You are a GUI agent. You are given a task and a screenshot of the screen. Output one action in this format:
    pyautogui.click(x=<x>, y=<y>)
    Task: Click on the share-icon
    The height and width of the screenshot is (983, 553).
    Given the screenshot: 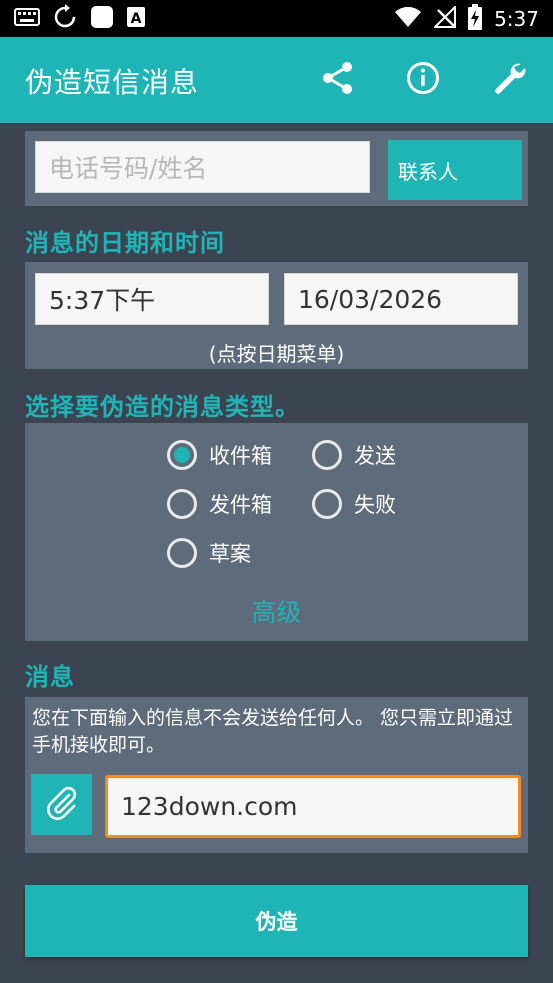 What is the action you would take?
    pyautogui.click(x=338, y=80)
    